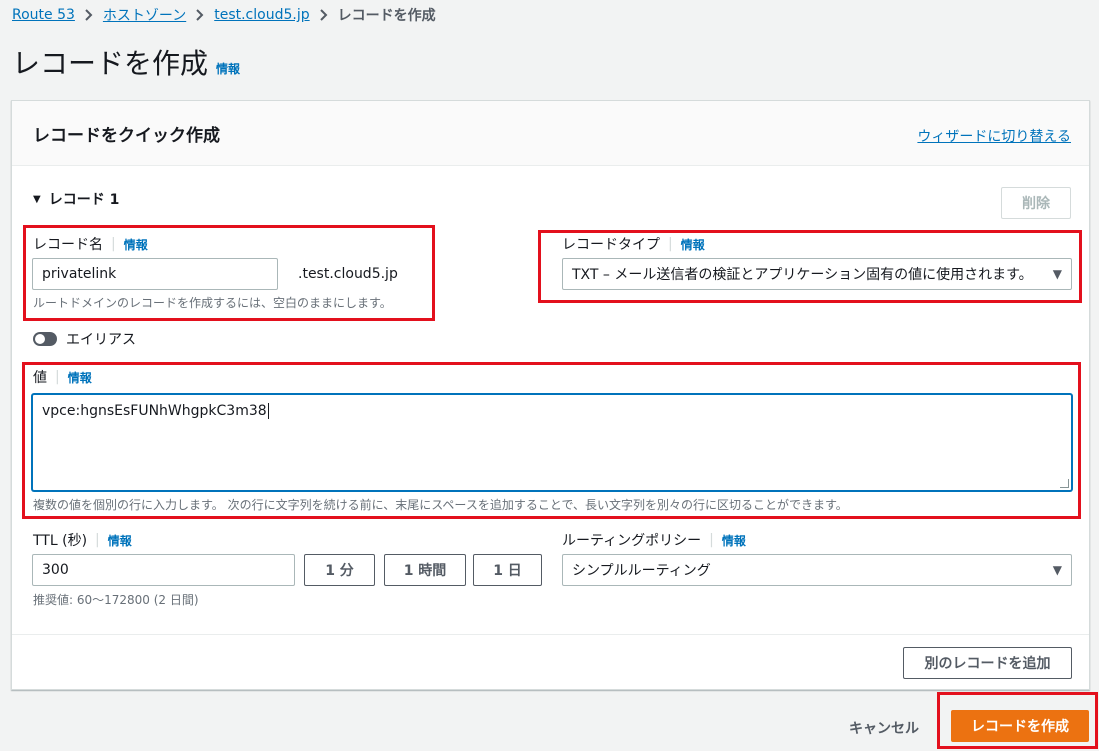  I want to click on ttl-input: 300, so click(163, 570).